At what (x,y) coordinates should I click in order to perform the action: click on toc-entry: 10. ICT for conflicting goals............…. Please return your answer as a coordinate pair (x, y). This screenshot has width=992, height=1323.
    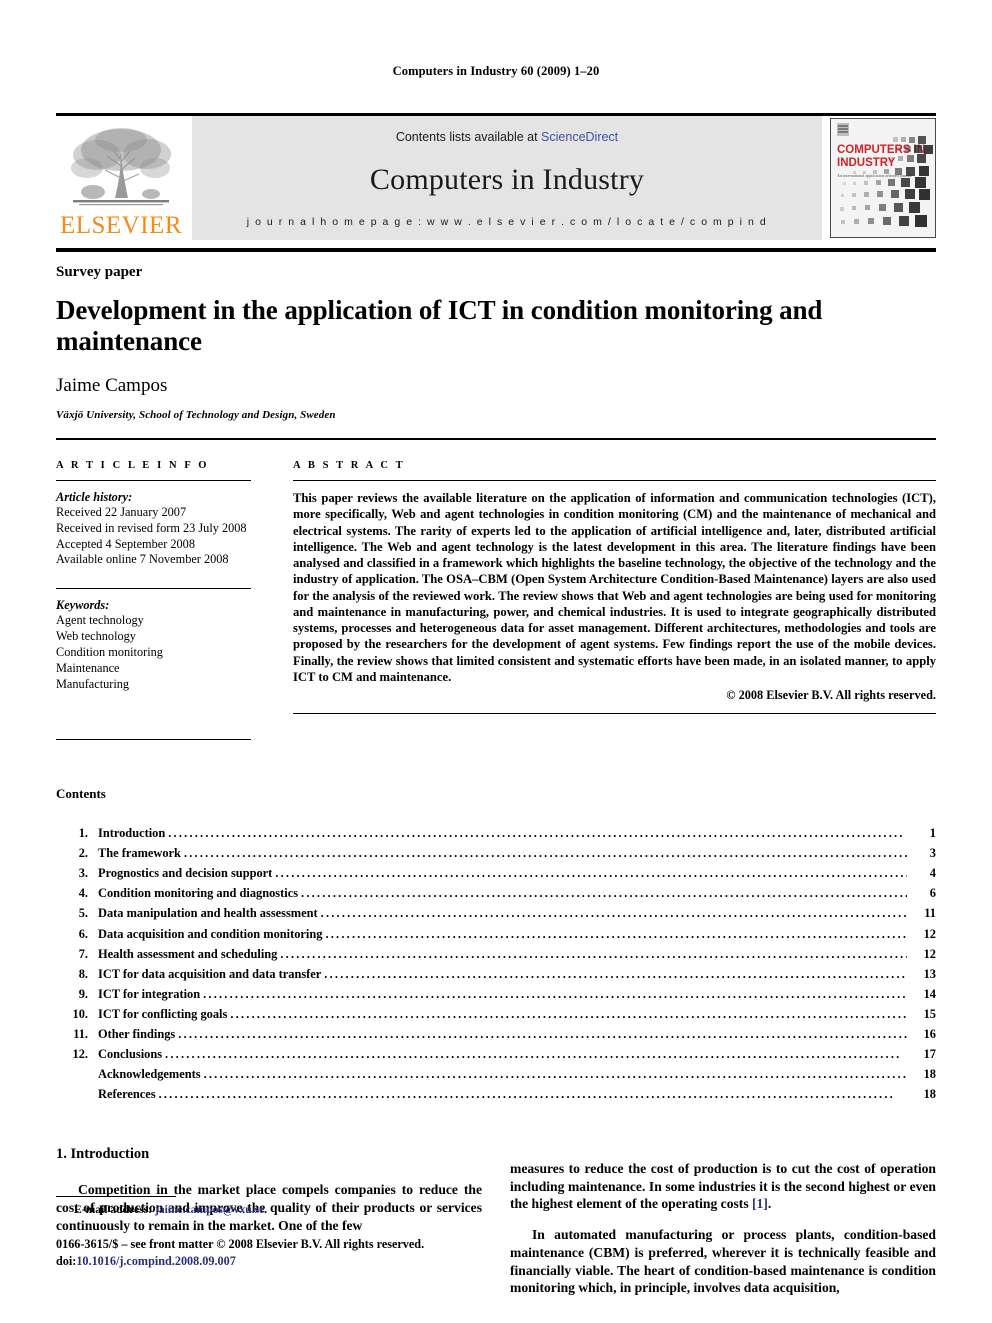
    Looking at the image, I should click on (496, 1014).